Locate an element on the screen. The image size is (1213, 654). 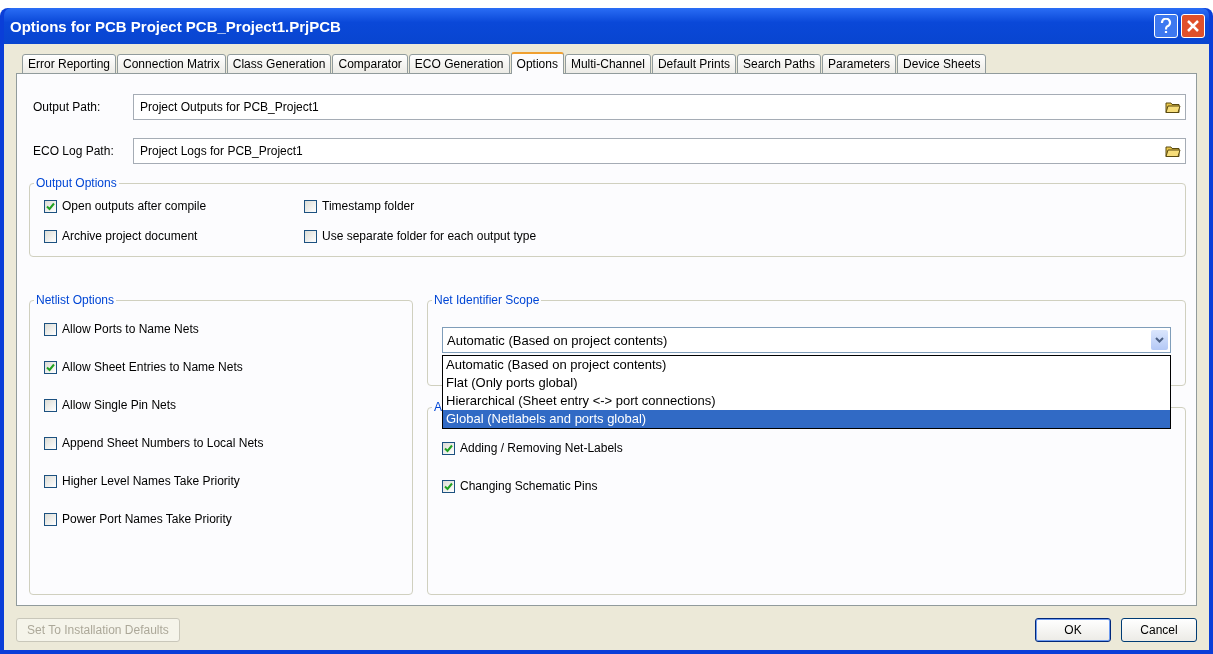
checkbox-row: Append Sheet Numbers to Local Nets is located at coordinates (221, 443).